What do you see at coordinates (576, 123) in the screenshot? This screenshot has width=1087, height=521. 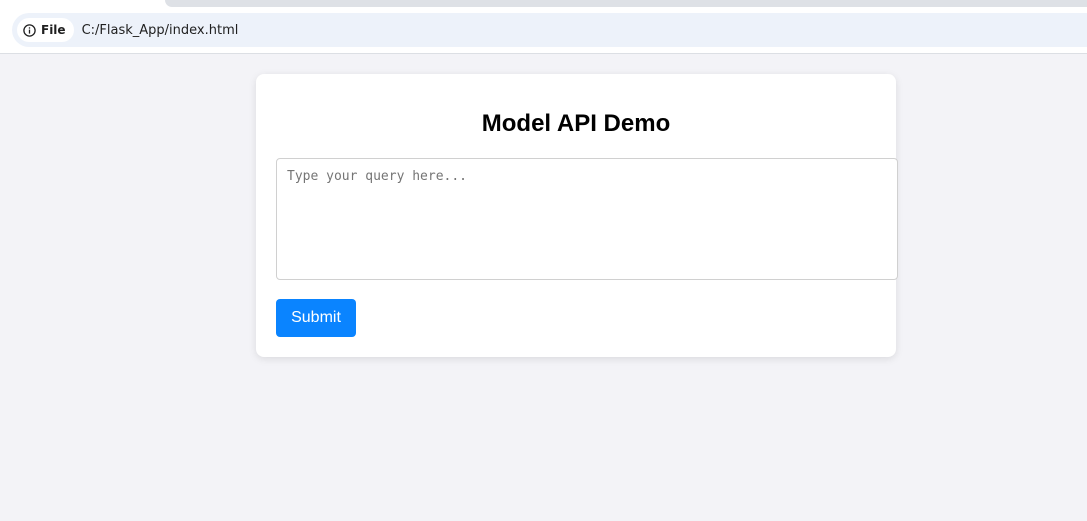 I see `page-title: Model API Demo` at bounding box center [576, 123].